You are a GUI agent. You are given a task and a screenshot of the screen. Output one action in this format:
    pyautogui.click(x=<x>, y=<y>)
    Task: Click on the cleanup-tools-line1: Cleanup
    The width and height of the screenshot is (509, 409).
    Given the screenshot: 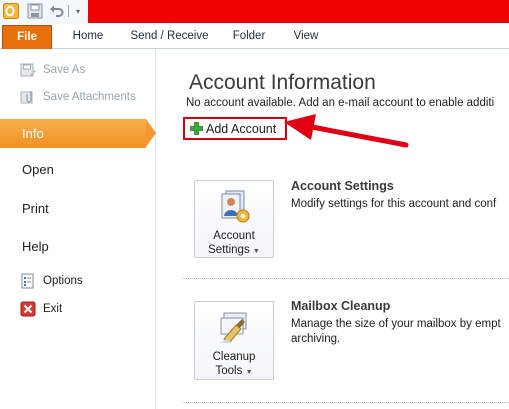 What is the action you would take?
    pyautogui.click(x=234, y=357)
    